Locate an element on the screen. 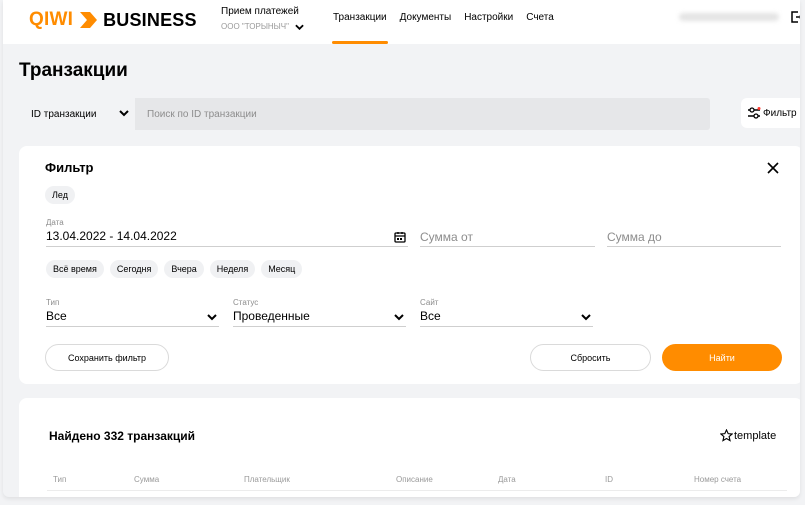  template-button-label: template is located at coordinates (755, 435).